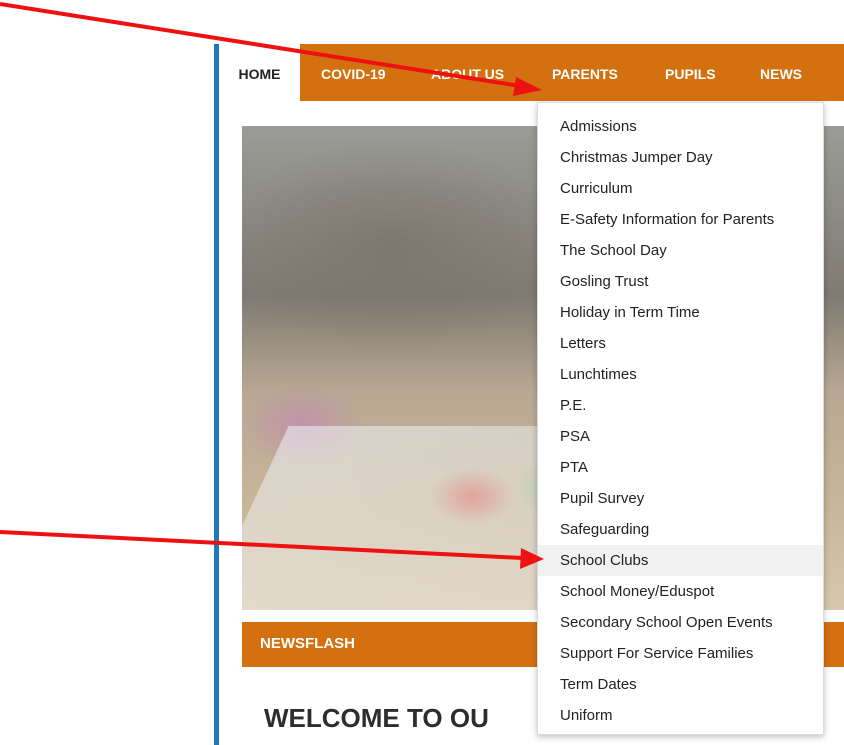 The height and width of the screenshot is (745, 844). What do you see at coordinates (680, 436) in the screenshot?
I see `menu-item-psa: PSA` at bounding box center [680, 436].